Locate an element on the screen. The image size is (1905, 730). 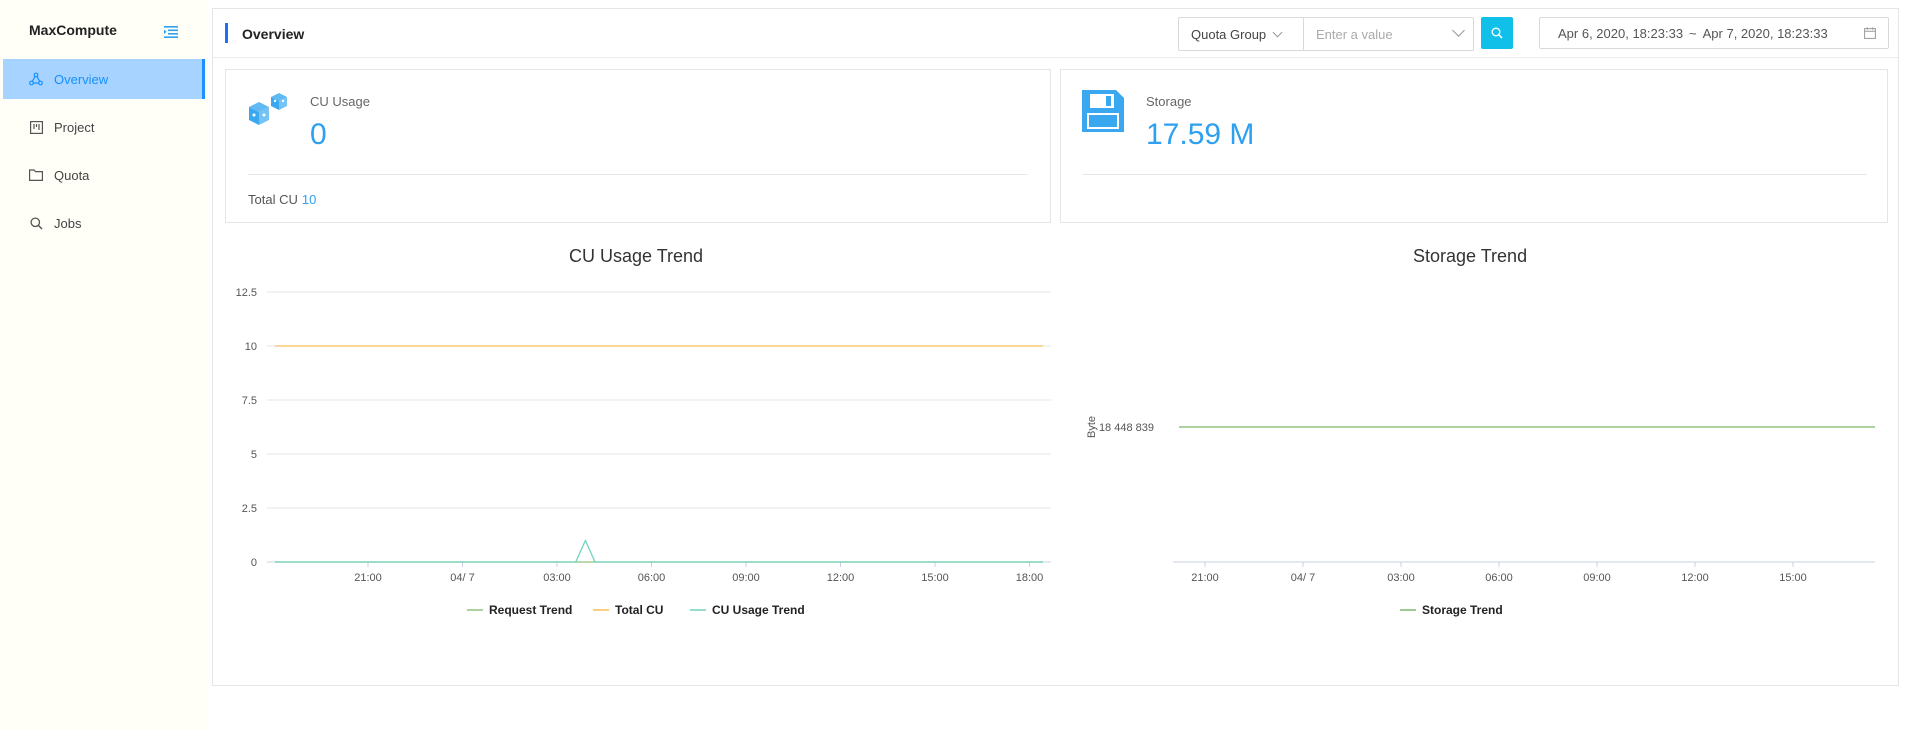
sidebar-item-quota: Quota is located at coordinates (104, 175).